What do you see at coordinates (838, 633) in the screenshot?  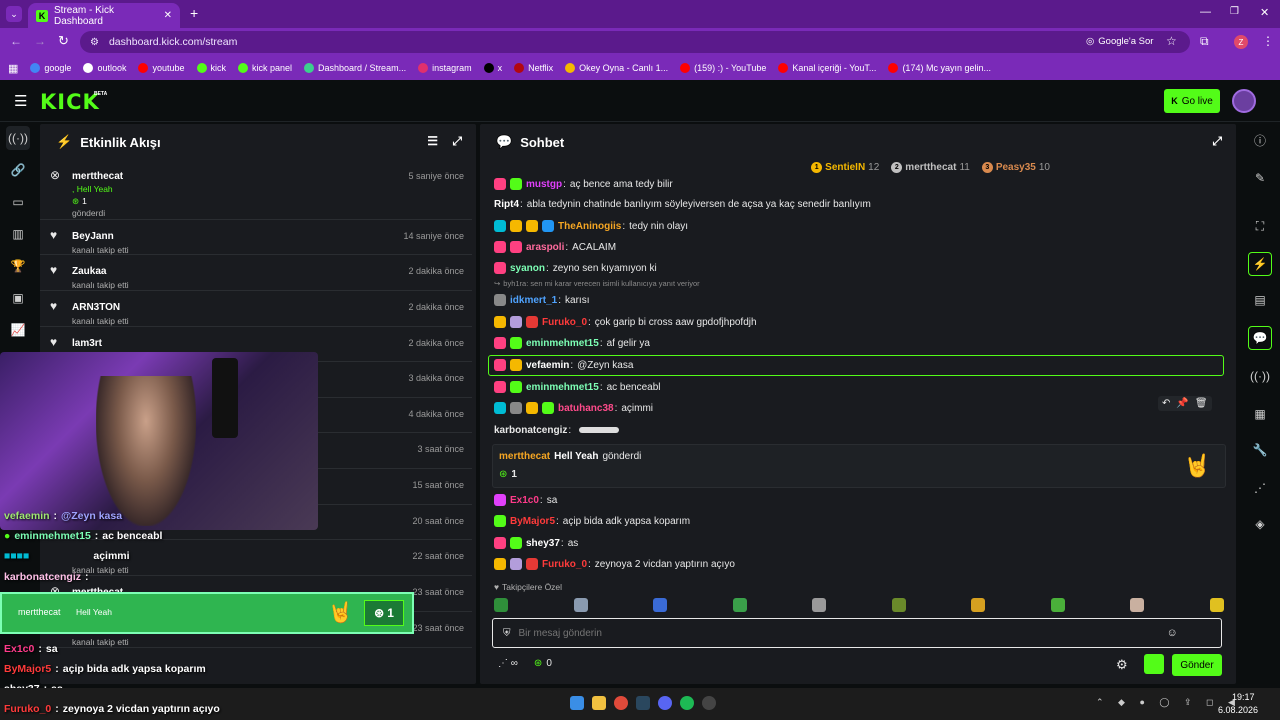 I see `chat-message-field` at bounding box center [838, 633].